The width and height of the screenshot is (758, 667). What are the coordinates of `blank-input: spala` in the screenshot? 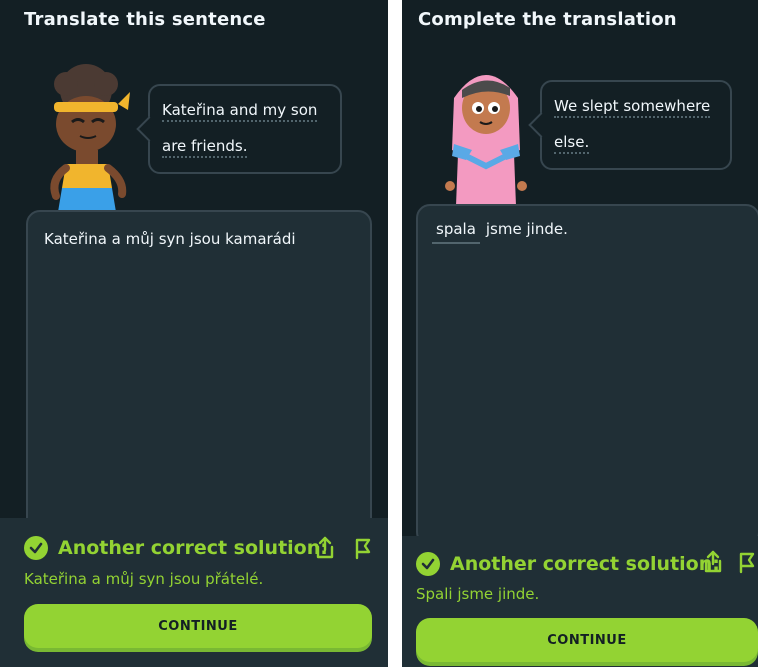 It's located at (456, 232).